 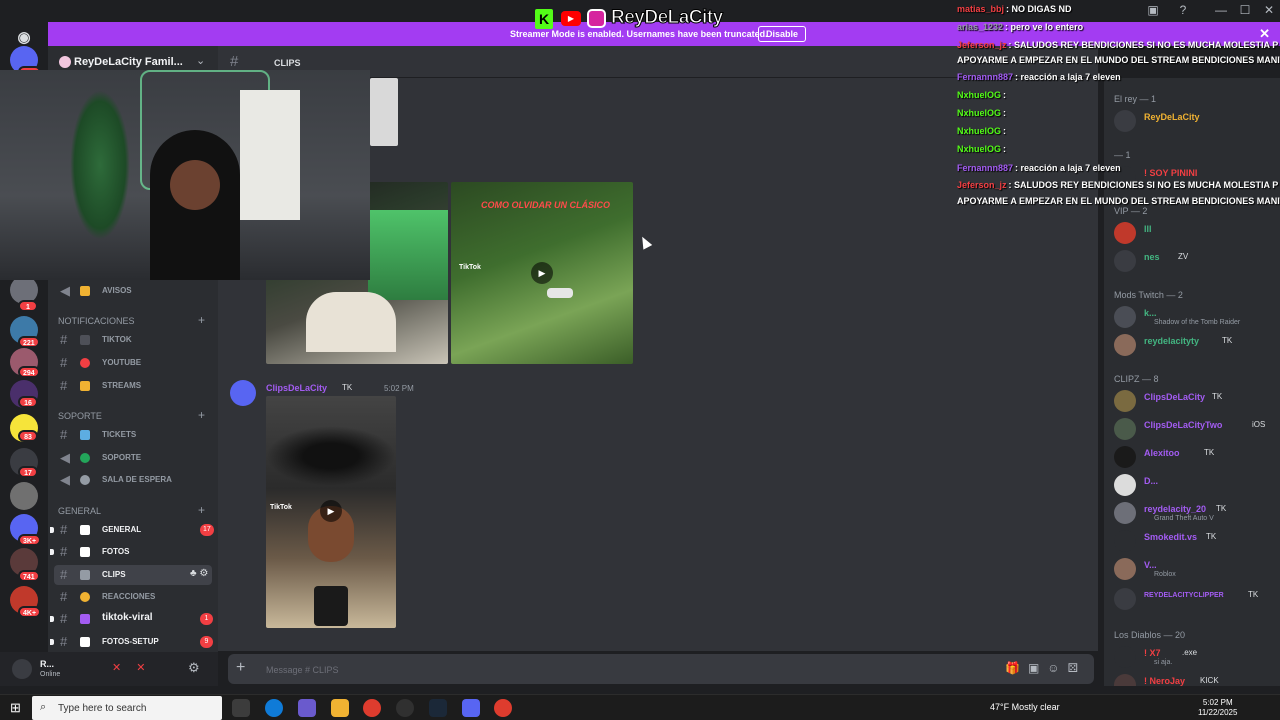 I want to click on taskbar-search: ⌕ Type here to search, so click(x=127, y=708).